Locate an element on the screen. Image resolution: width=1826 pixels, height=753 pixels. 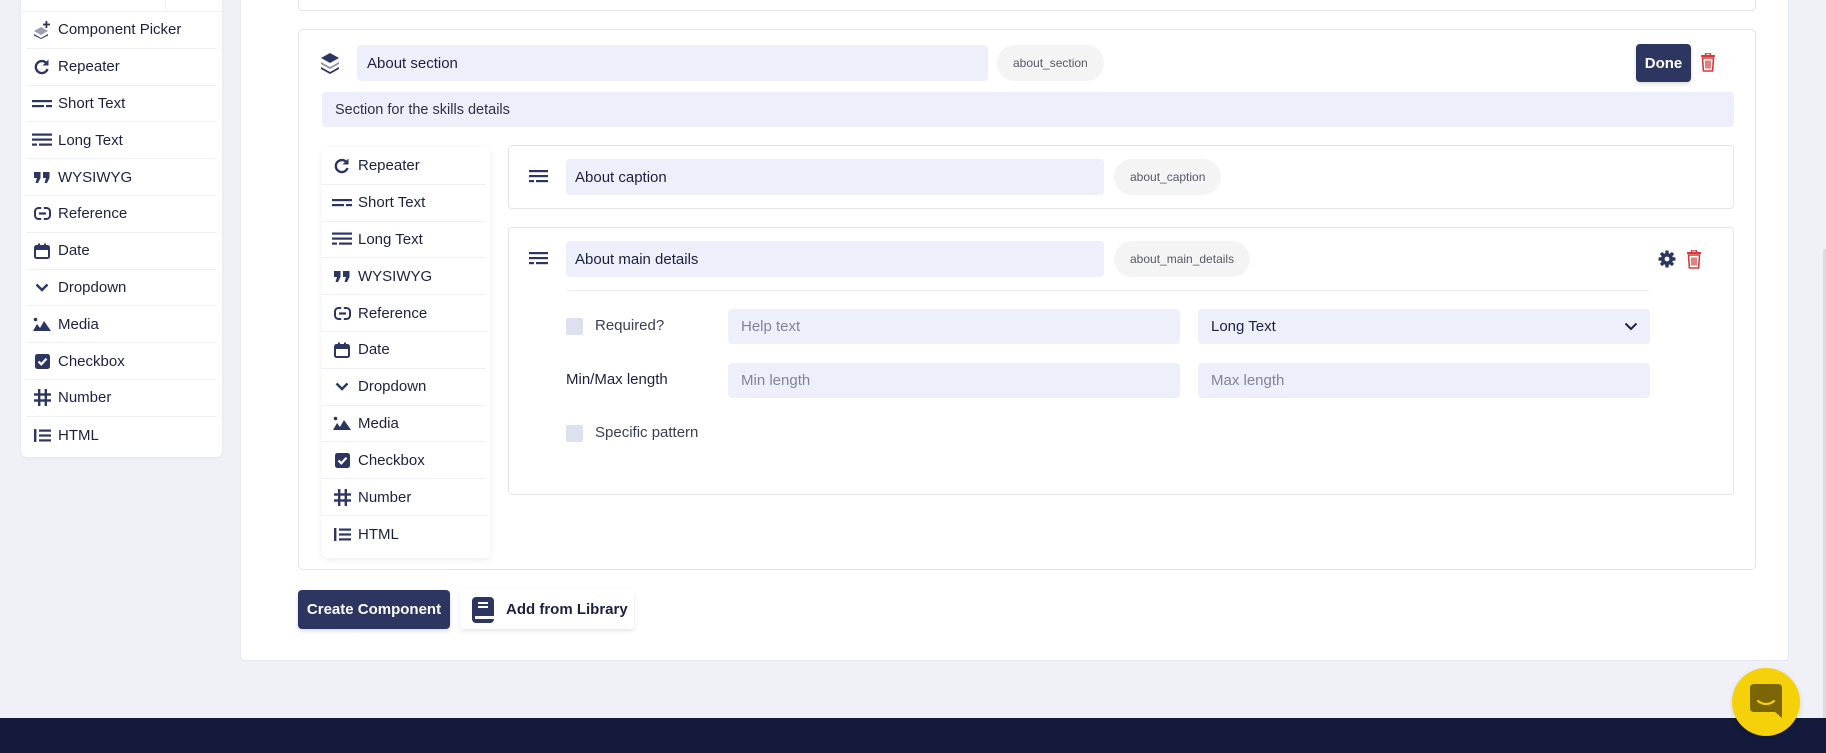
field-divider is located at coordinates (1107, 290).